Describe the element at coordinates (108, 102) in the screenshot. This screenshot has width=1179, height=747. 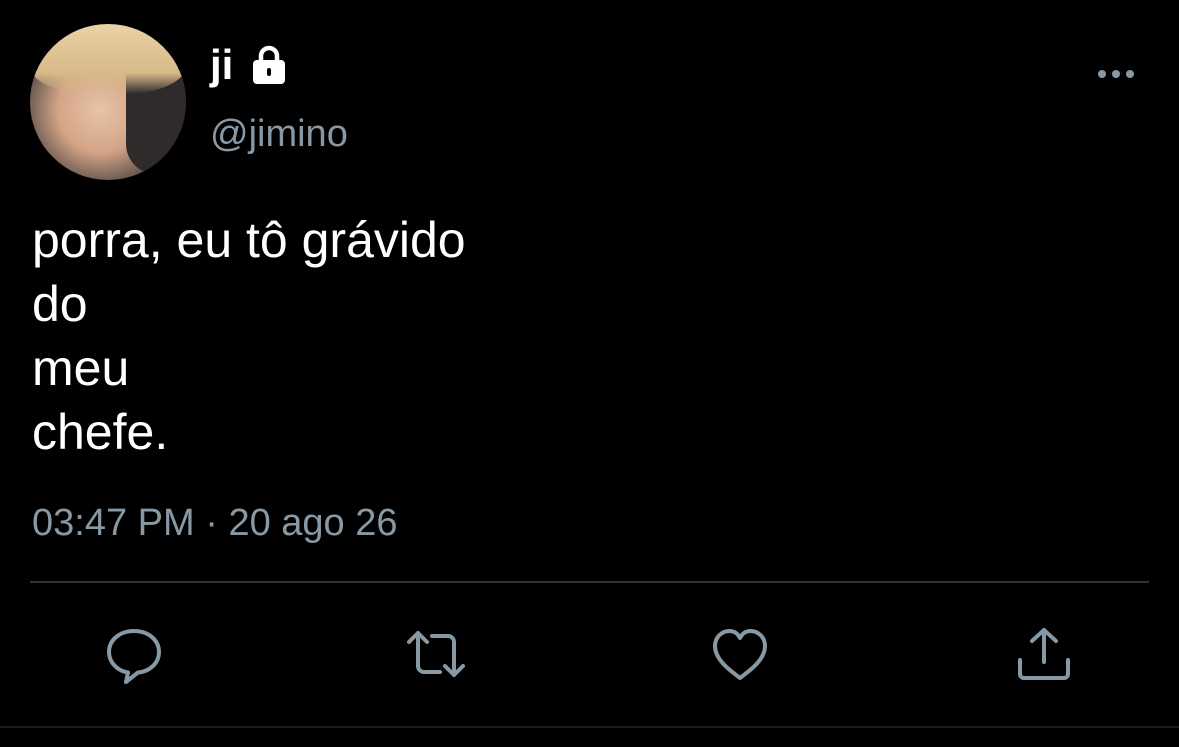
I see `avatar` at that location.